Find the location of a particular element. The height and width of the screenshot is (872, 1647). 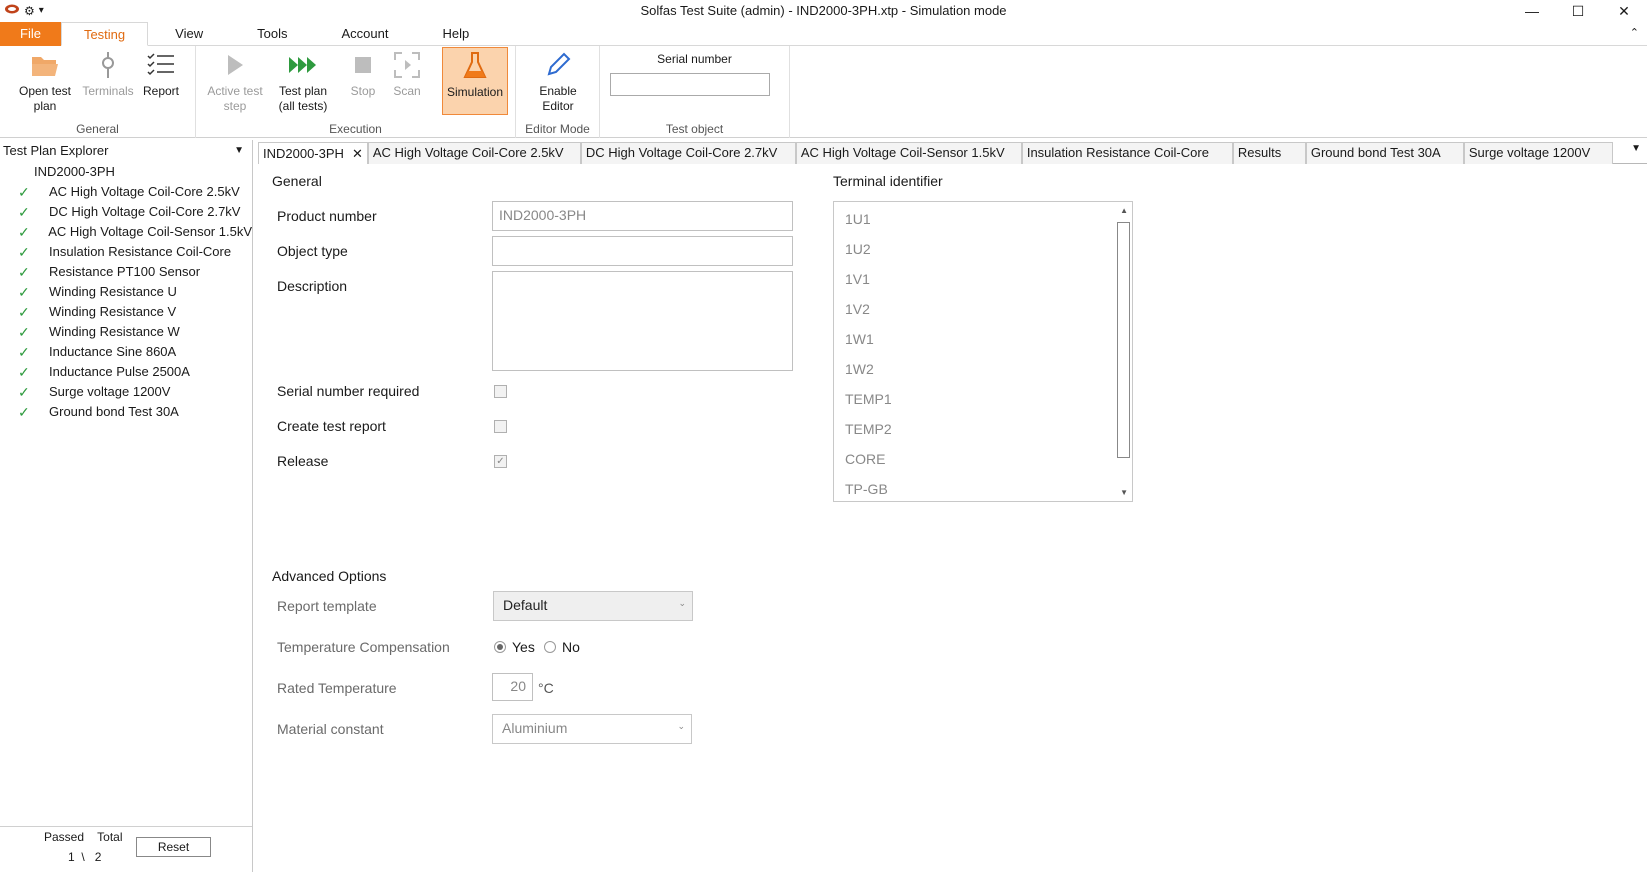

checklist-icon is located at coordinates (161, 65).